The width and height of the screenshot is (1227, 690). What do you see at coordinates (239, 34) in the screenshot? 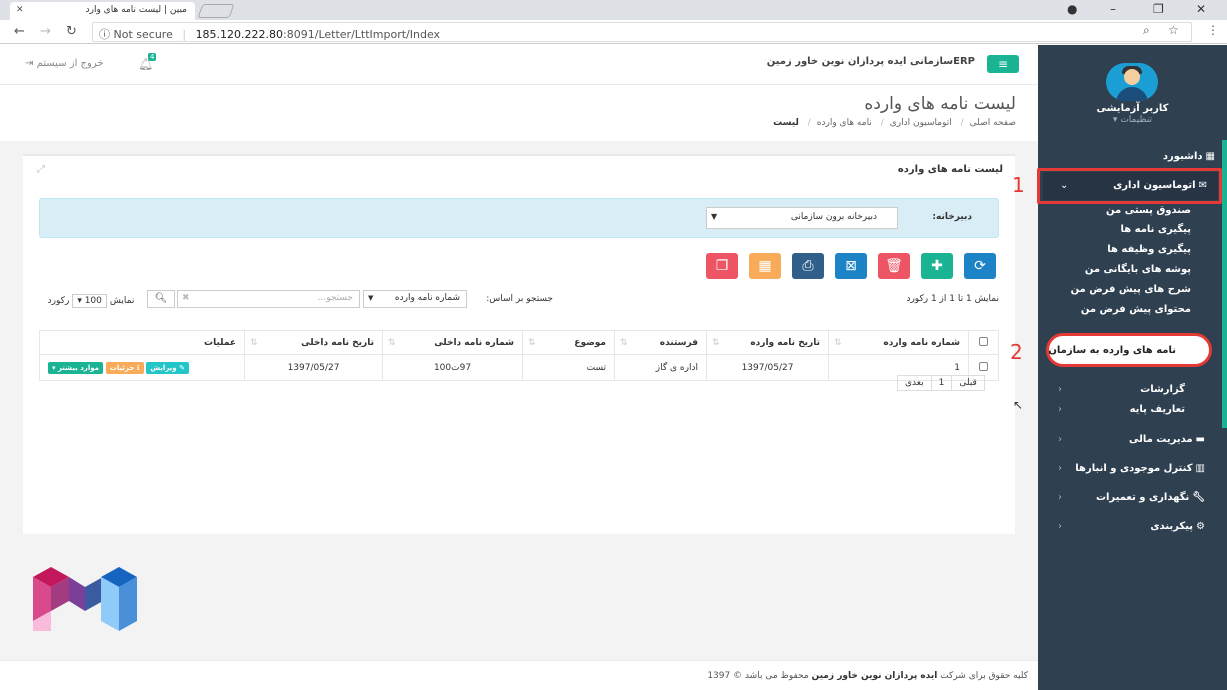
I see `url-host: 185.120.222.80` at bounding box center [239, 34].